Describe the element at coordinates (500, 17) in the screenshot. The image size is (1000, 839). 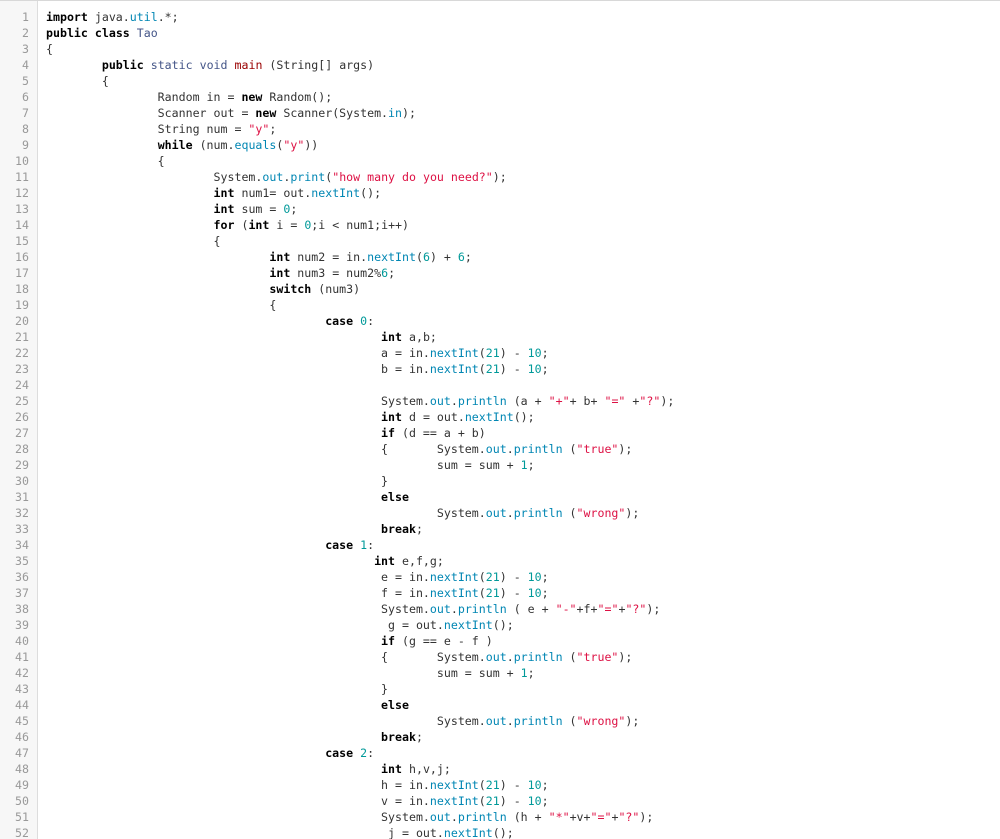
I see `code-line: 1 import java.util.*;` at that location.